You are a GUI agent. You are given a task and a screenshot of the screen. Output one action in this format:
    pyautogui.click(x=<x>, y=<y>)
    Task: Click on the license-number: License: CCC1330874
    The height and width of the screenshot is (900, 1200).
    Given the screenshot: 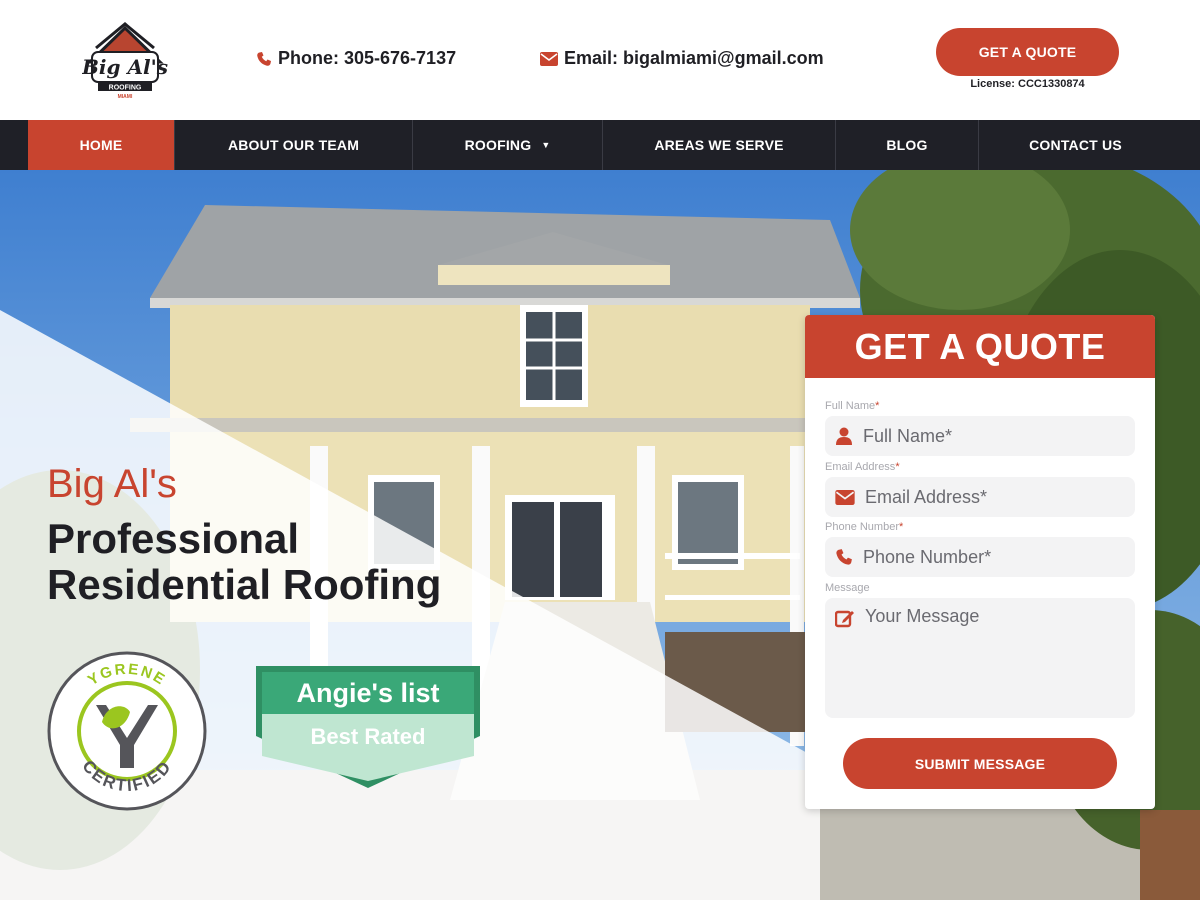 What is the action you would take?
    pyautogui.click(x=1027, y=84)
    